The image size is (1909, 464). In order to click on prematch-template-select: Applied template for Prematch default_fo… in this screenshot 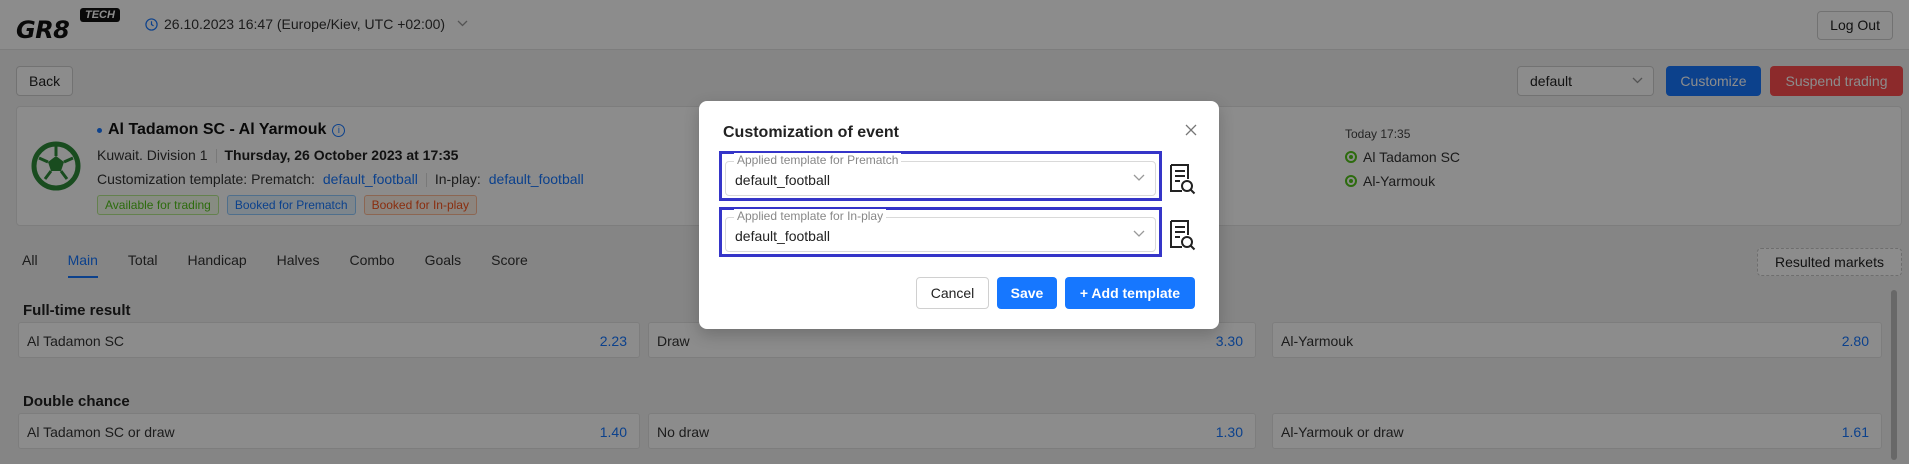, I will do `click(940, 174)`.